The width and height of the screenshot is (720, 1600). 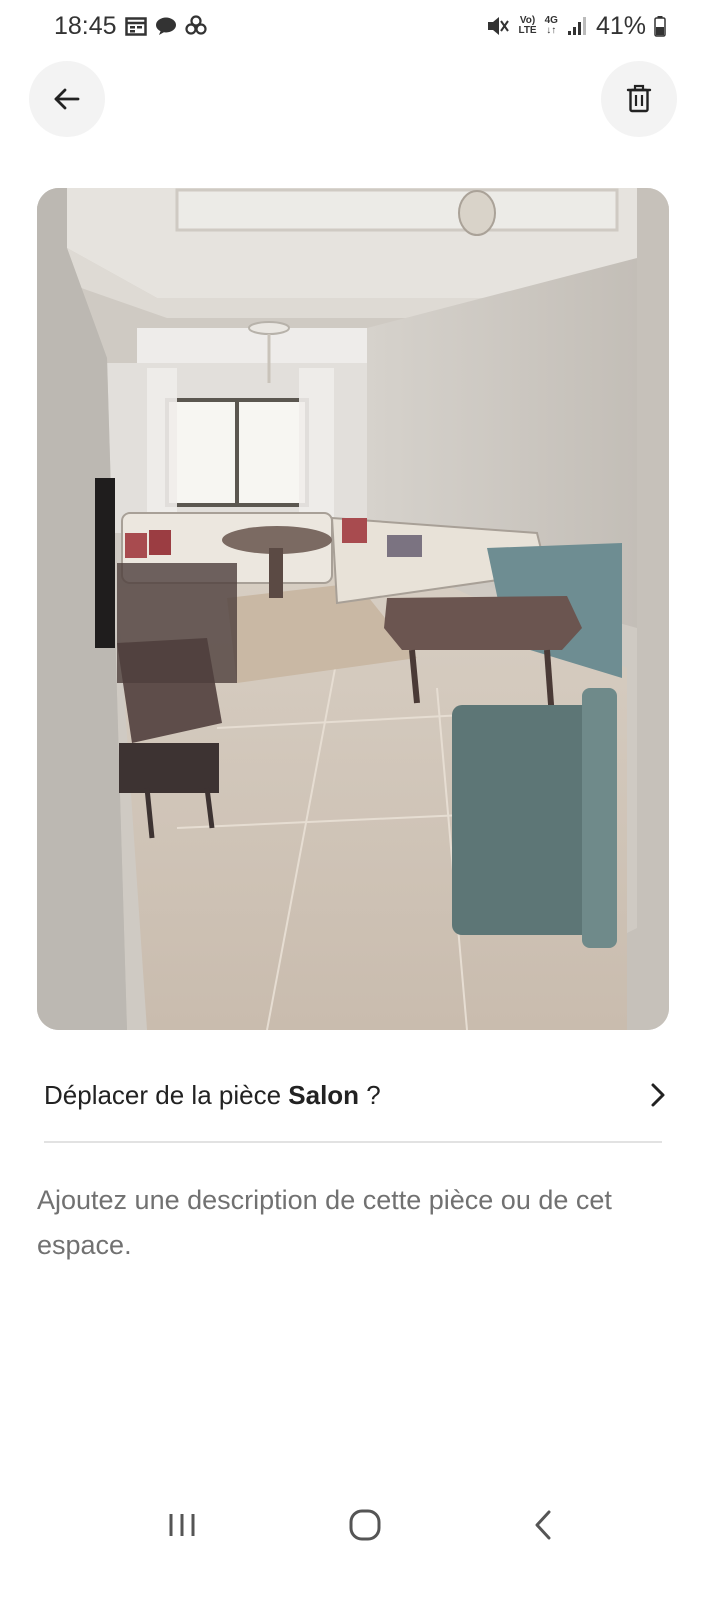 I want to click on status-bar: 18:45 Vo) LTE 4G ↓↑ 41%, so click(x=360, y=26).